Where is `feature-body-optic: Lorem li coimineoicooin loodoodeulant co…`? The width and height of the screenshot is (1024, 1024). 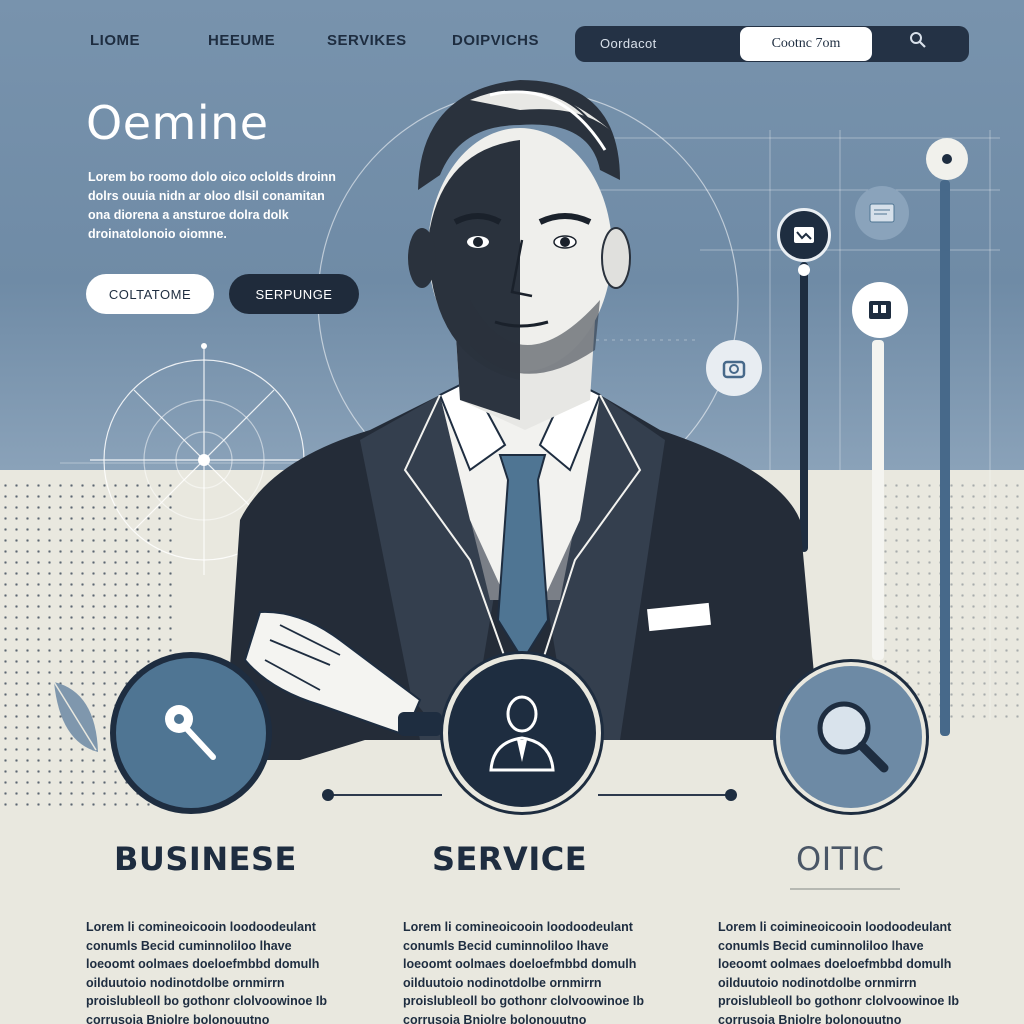 feature-body-optic: Lorem li coimineoicooin loodoodeulant co… is located at coordinates (838, 972).